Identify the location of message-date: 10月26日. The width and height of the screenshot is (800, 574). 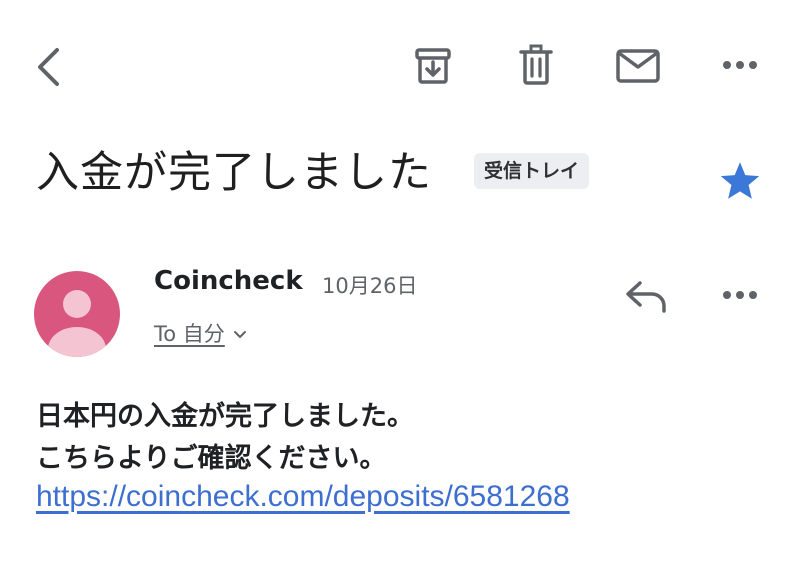
(370, 286).